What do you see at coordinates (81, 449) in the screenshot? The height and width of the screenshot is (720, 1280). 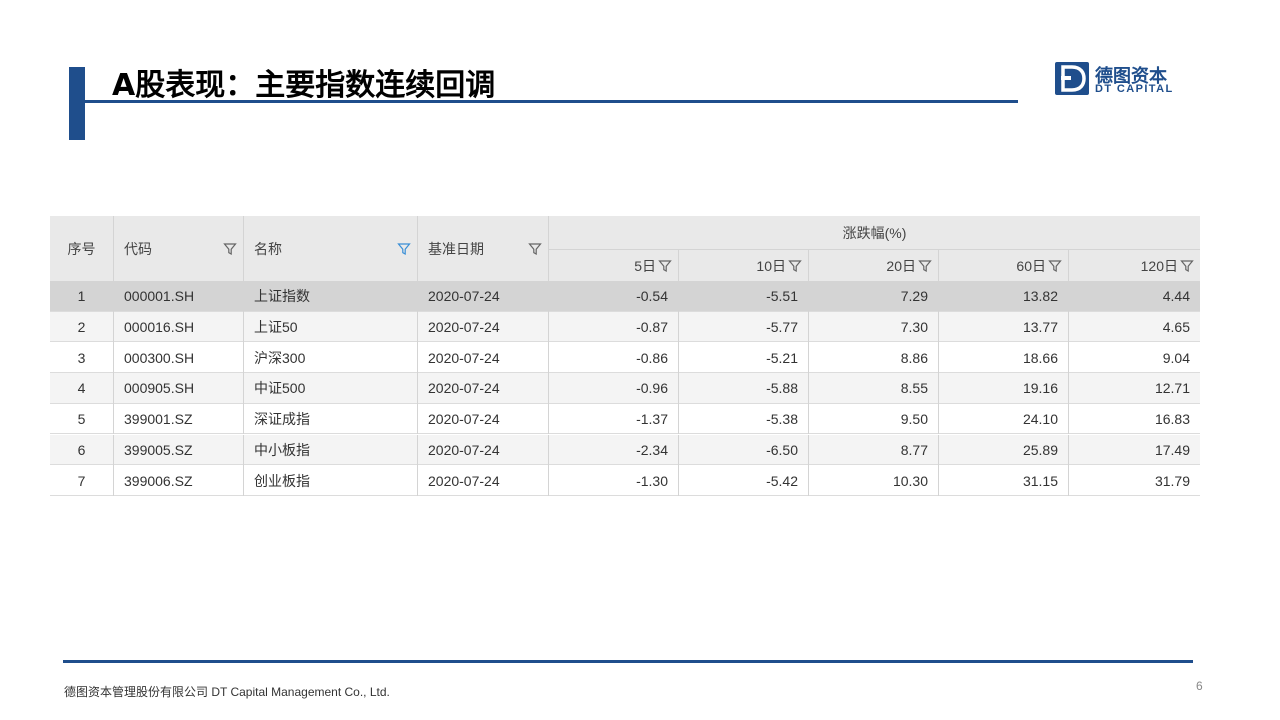 I see `table-cell-seq: 6` at bounding box center [81, 449].